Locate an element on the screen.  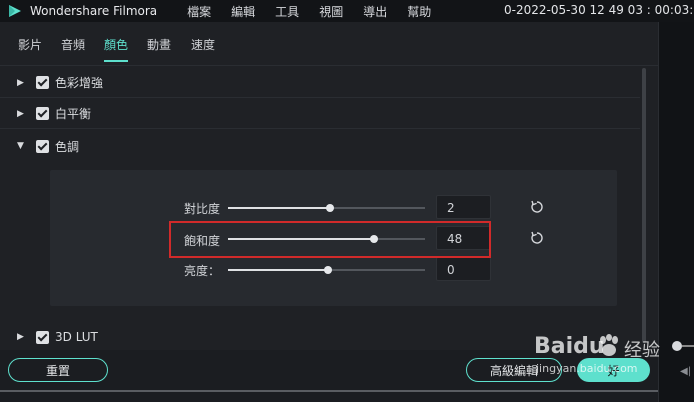
3d-lut-checkbox is located at coordinates (42, 337).